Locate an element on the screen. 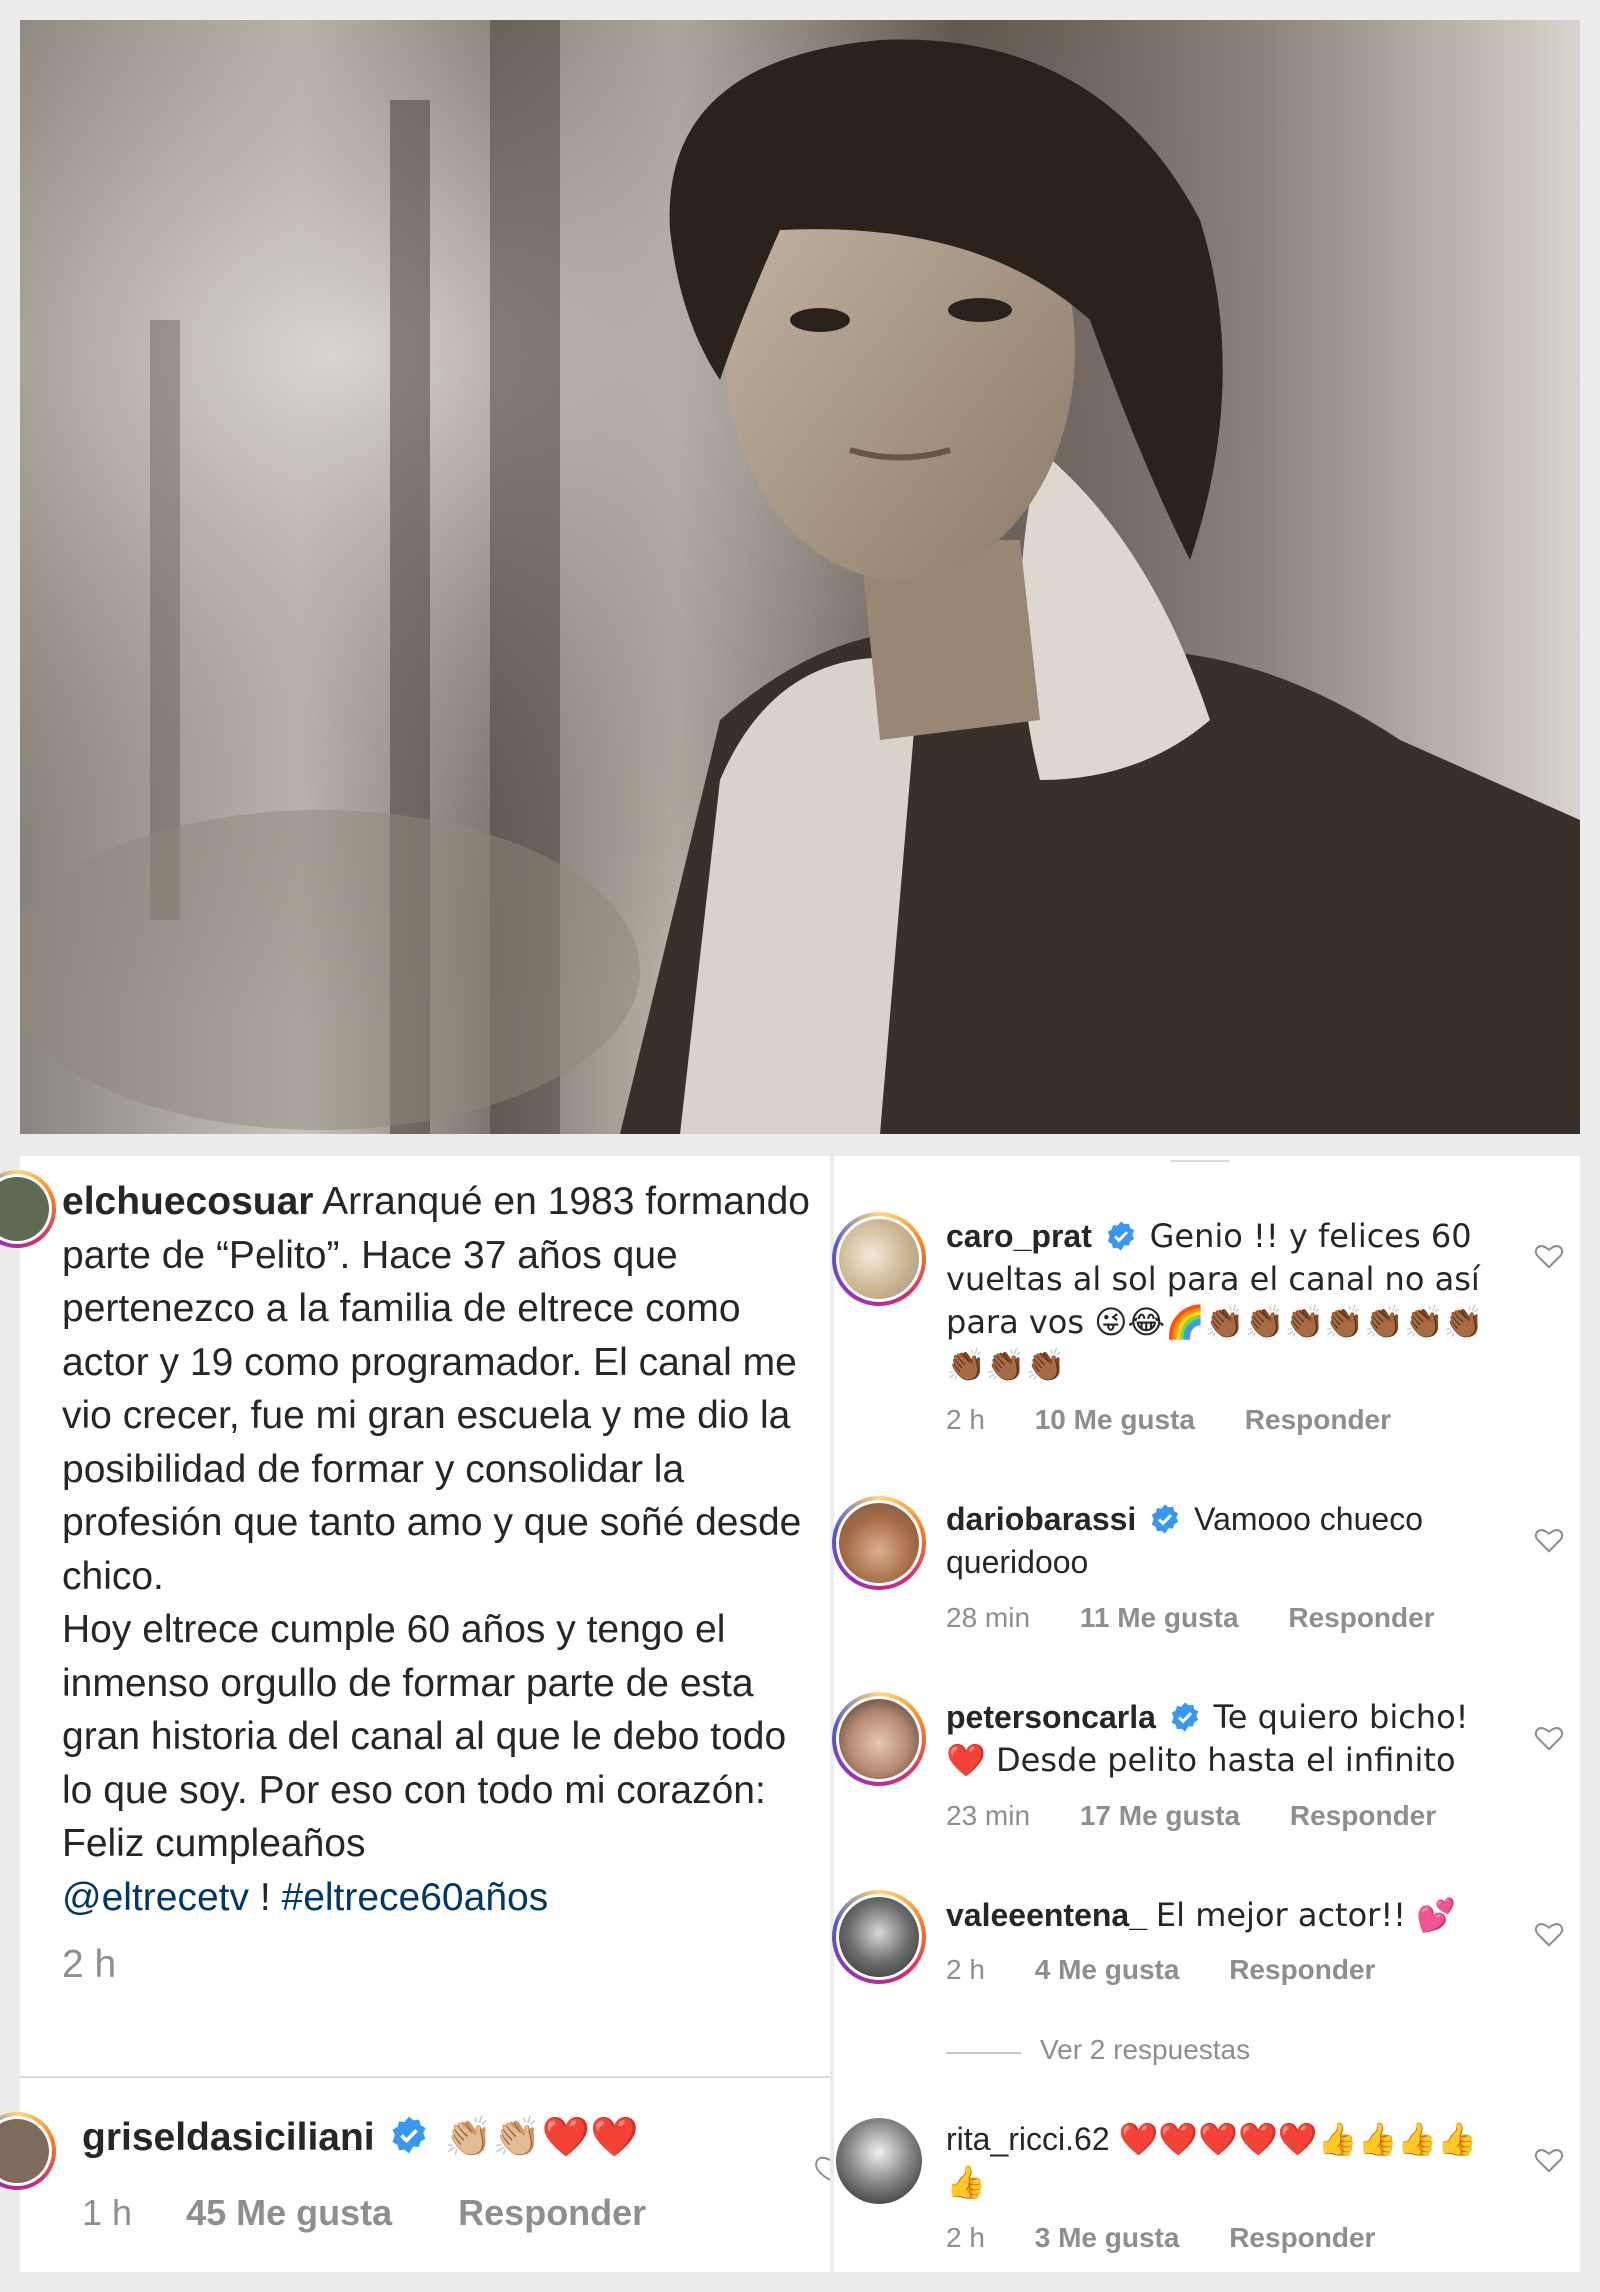 Image resolution: width=1600 pixels, height=2292 pixels. hashtag-link: #eltrece60años is located at coordinates (415, 1897).